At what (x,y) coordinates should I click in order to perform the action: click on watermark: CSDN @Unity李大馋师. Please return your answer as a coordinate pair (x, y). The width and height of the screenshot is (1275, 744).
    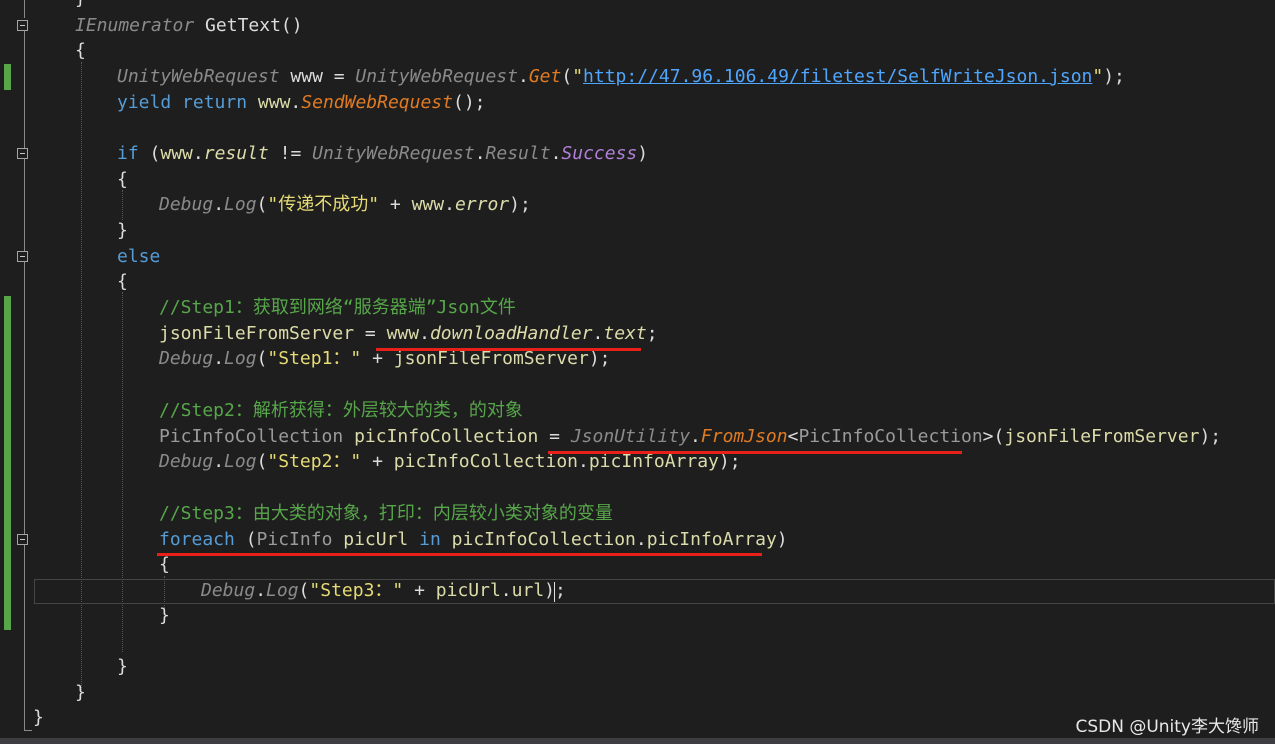
    Looking at the image, I should click on (1167, 727).